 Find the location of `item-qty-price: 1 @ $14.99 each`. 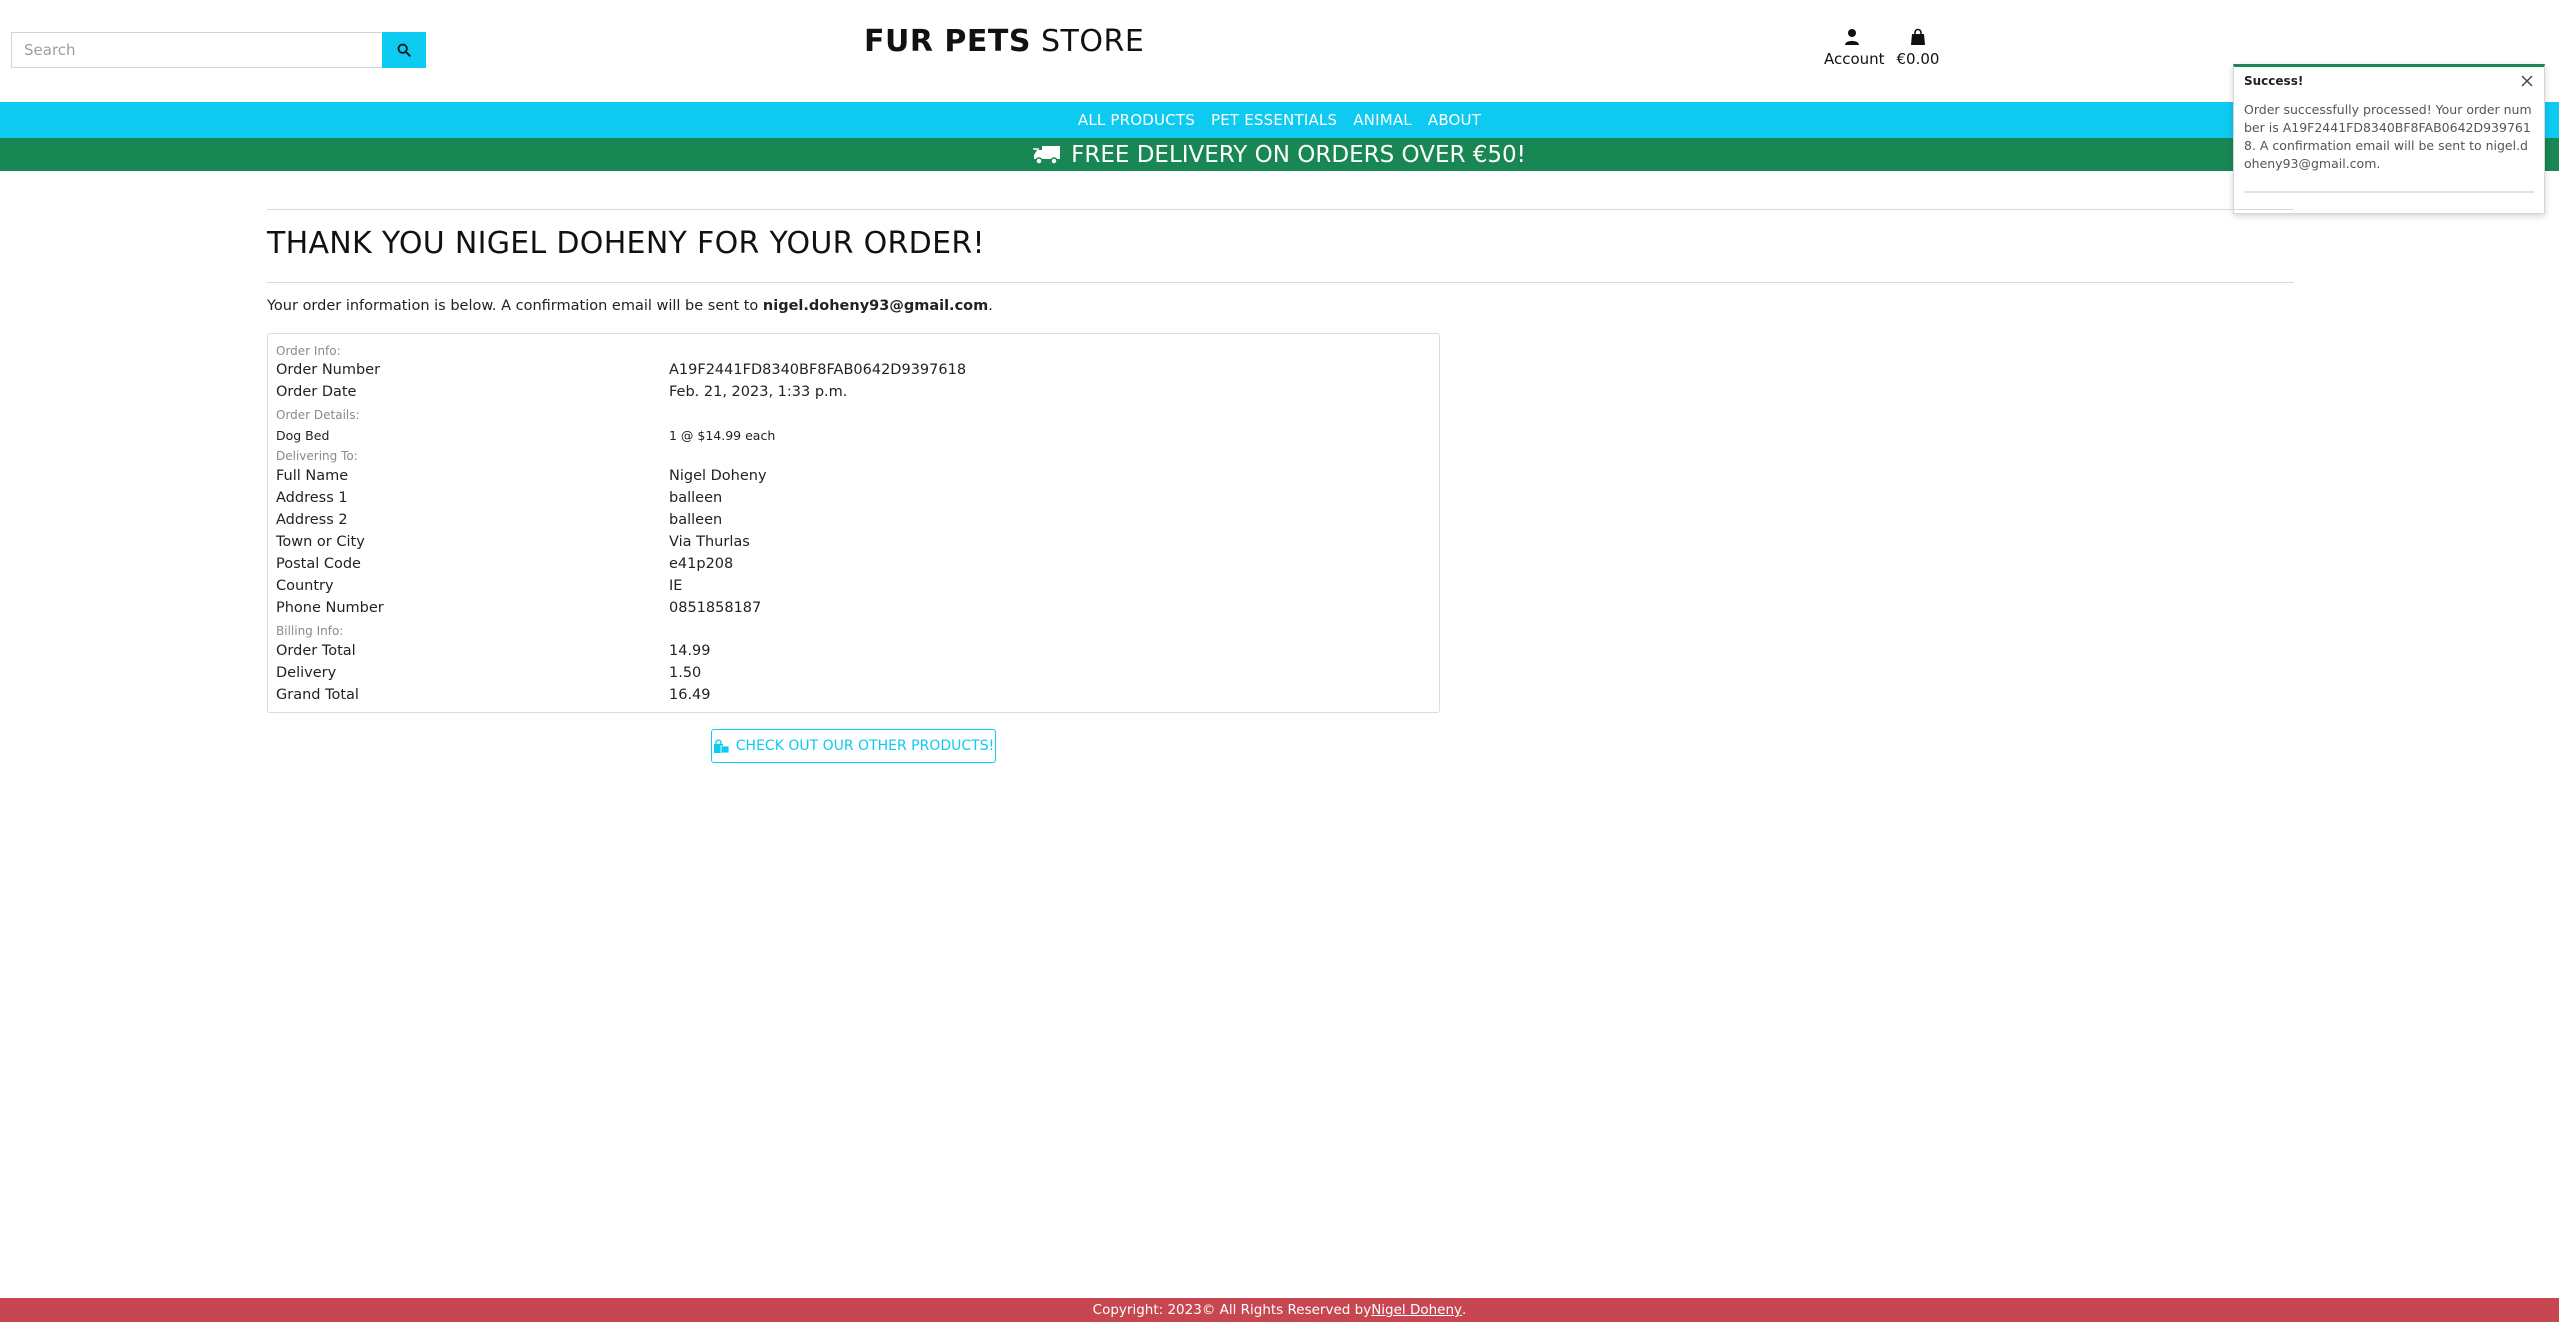

item-qty-price: 1 @ $14.99 each is located at coordinates (722, 435).